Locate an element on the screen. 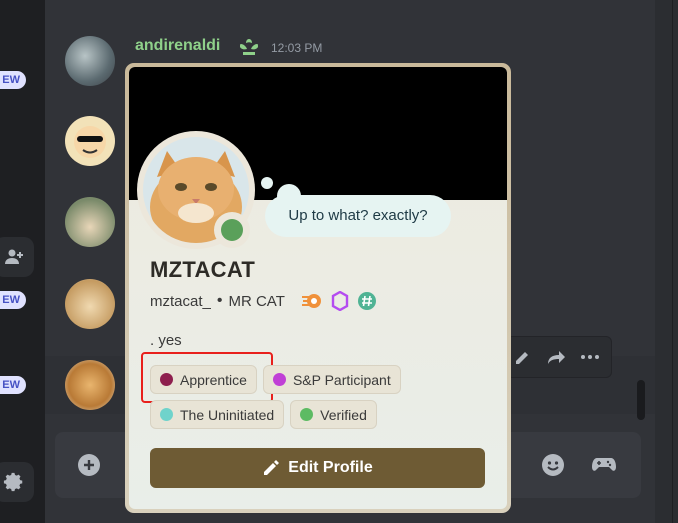  message-author: andirenaldi is located at coordinates (177, 46).